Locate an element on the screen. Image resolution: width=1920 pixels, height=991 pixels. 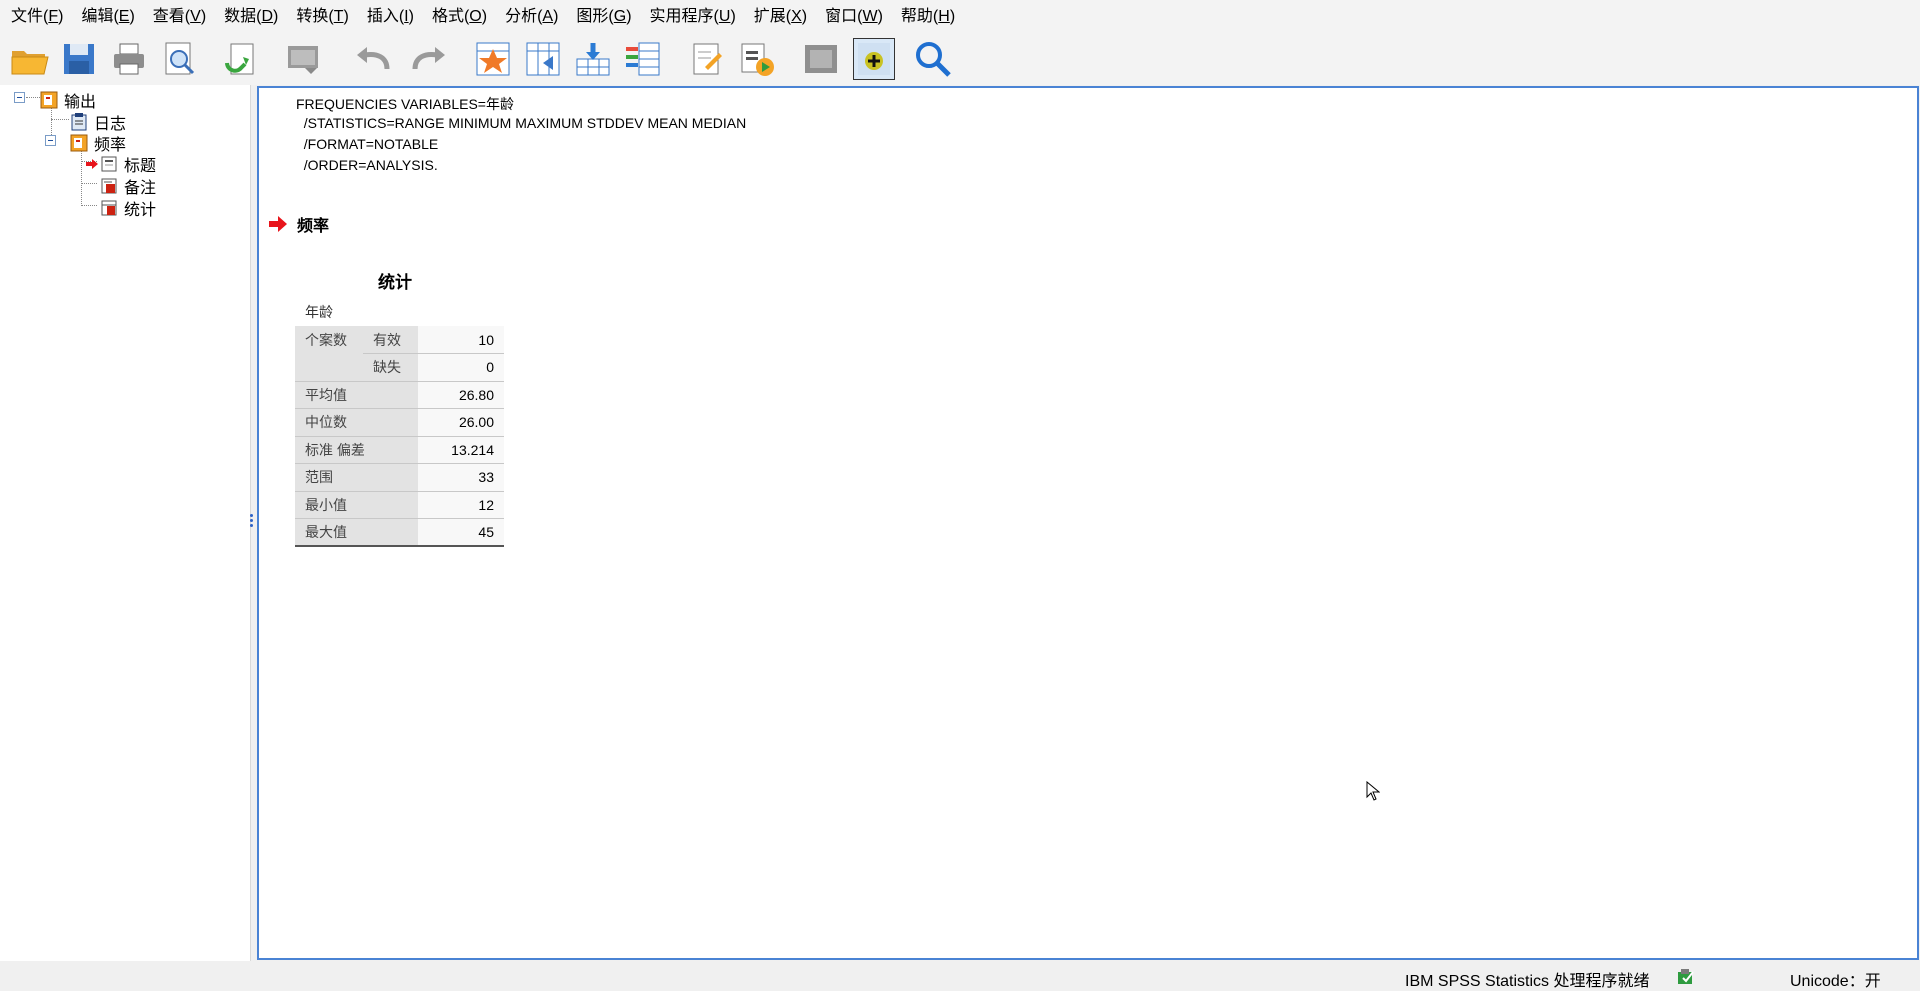
table-row: 范围 33 is located at coordinates (399, 477).